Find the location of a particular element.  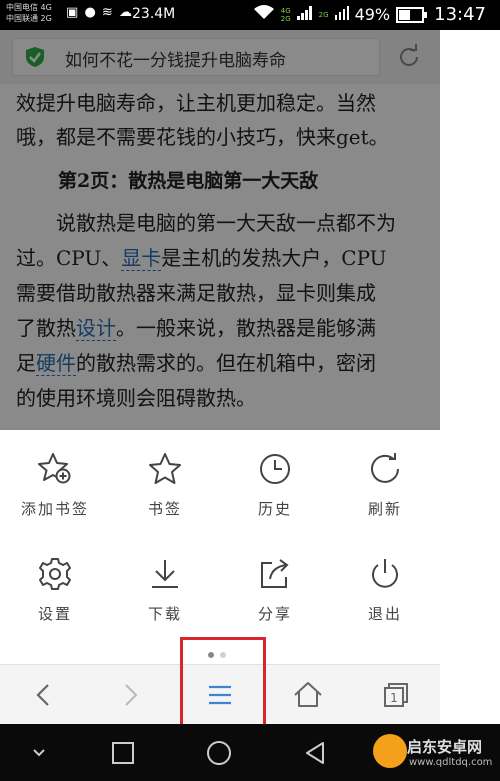

back-triangle-icon is located at coordinates (315, 753).